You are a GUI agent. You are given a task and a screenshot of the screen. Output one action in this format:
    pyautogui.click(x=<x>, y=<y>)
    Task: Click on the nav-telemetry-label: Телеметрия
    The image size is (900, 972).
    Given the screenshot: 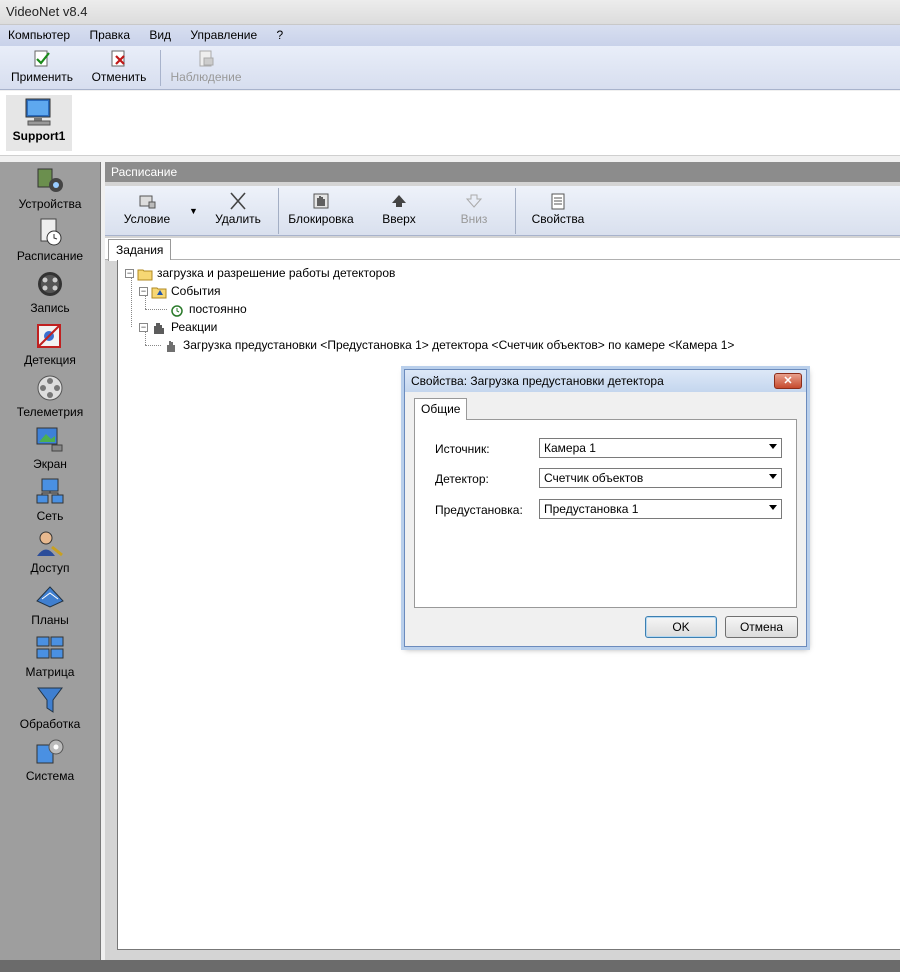 What is the action you would take?
    pyautogui.click(x=50, y=412)
    